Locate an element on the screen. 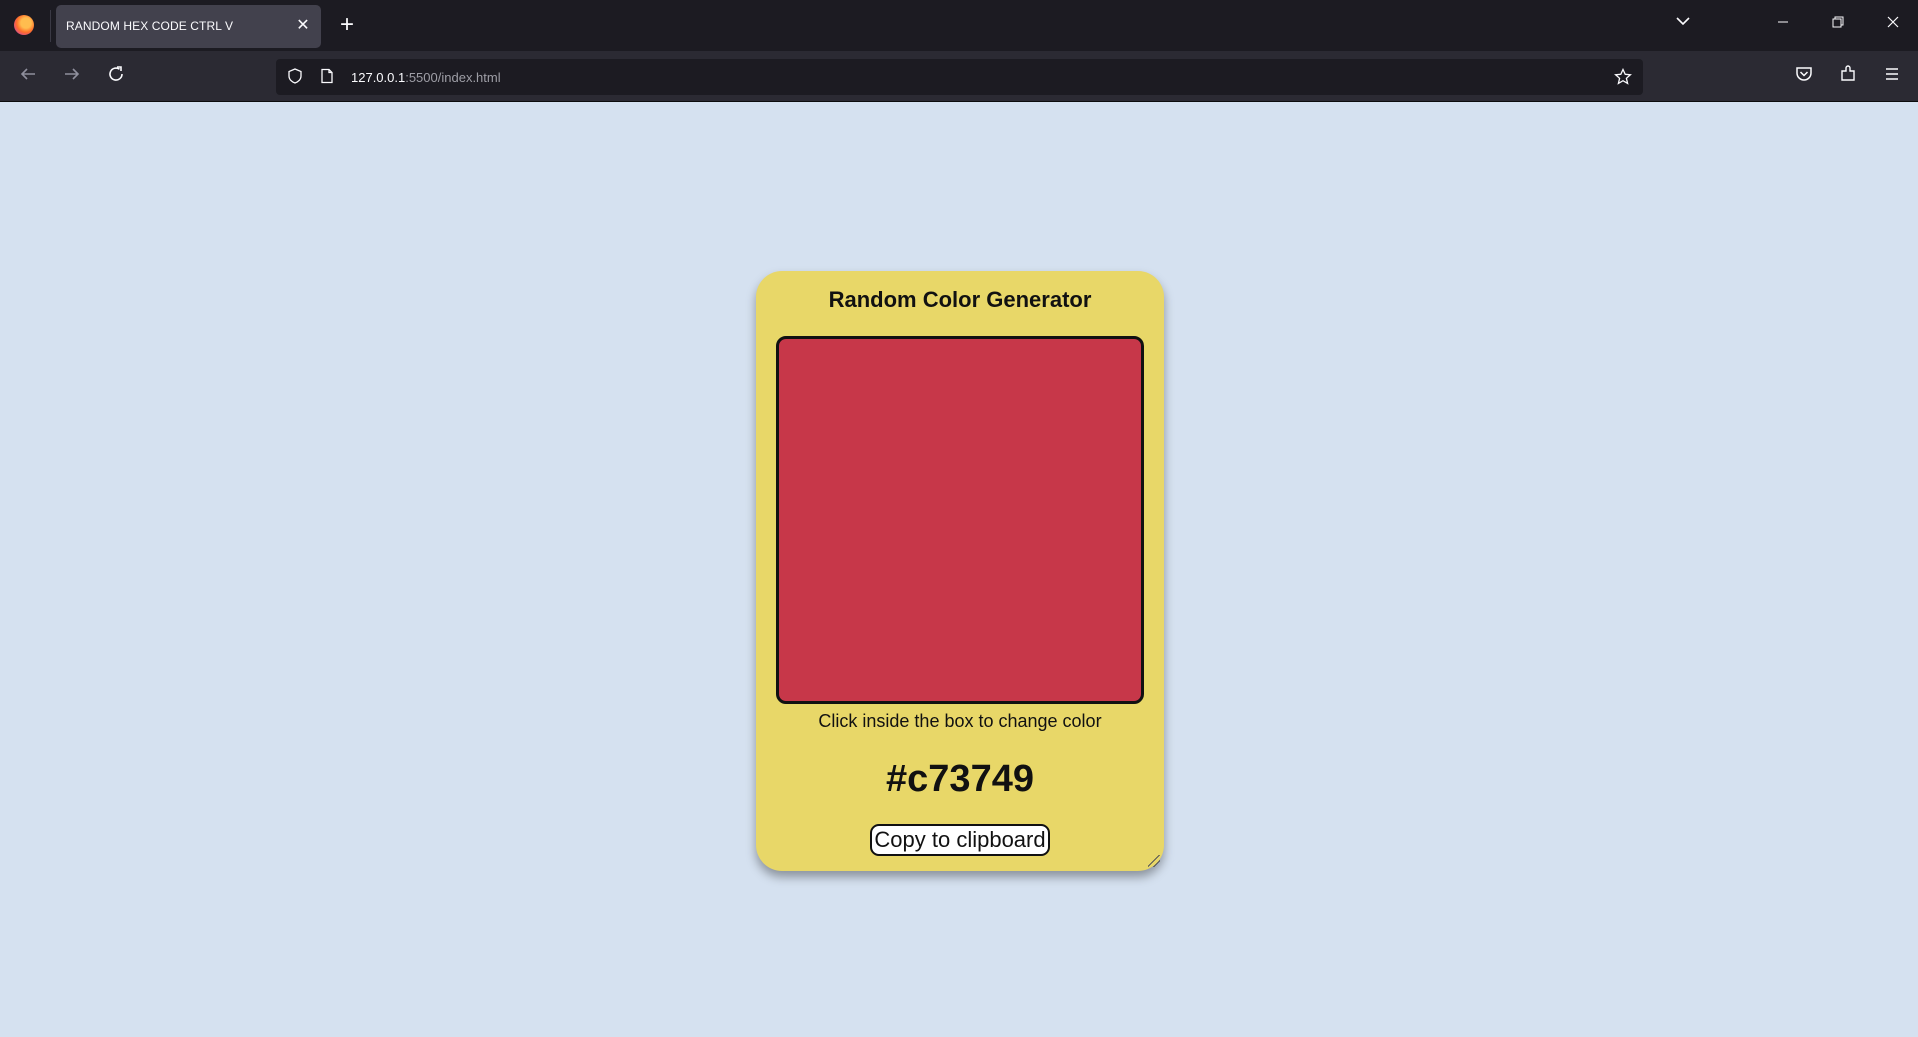 The height and width of the screenshot is (1037, 1918). url-text: 127.0.0.1:5500/index.html is located at coordinates (426, 77).